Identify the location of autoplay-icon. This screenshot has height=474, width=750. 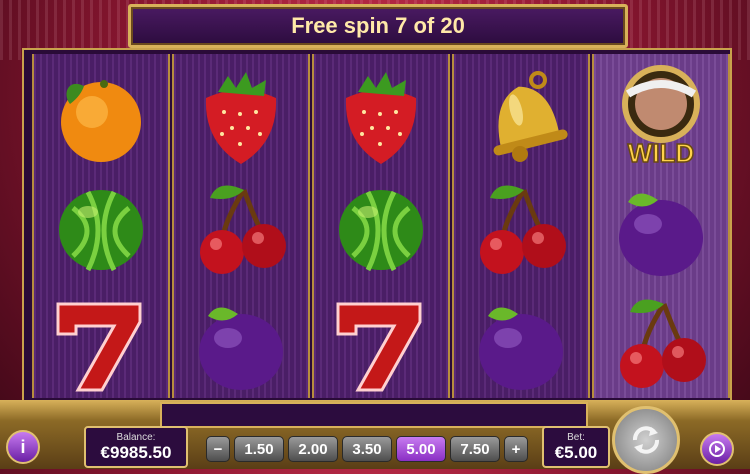
(717, 449).